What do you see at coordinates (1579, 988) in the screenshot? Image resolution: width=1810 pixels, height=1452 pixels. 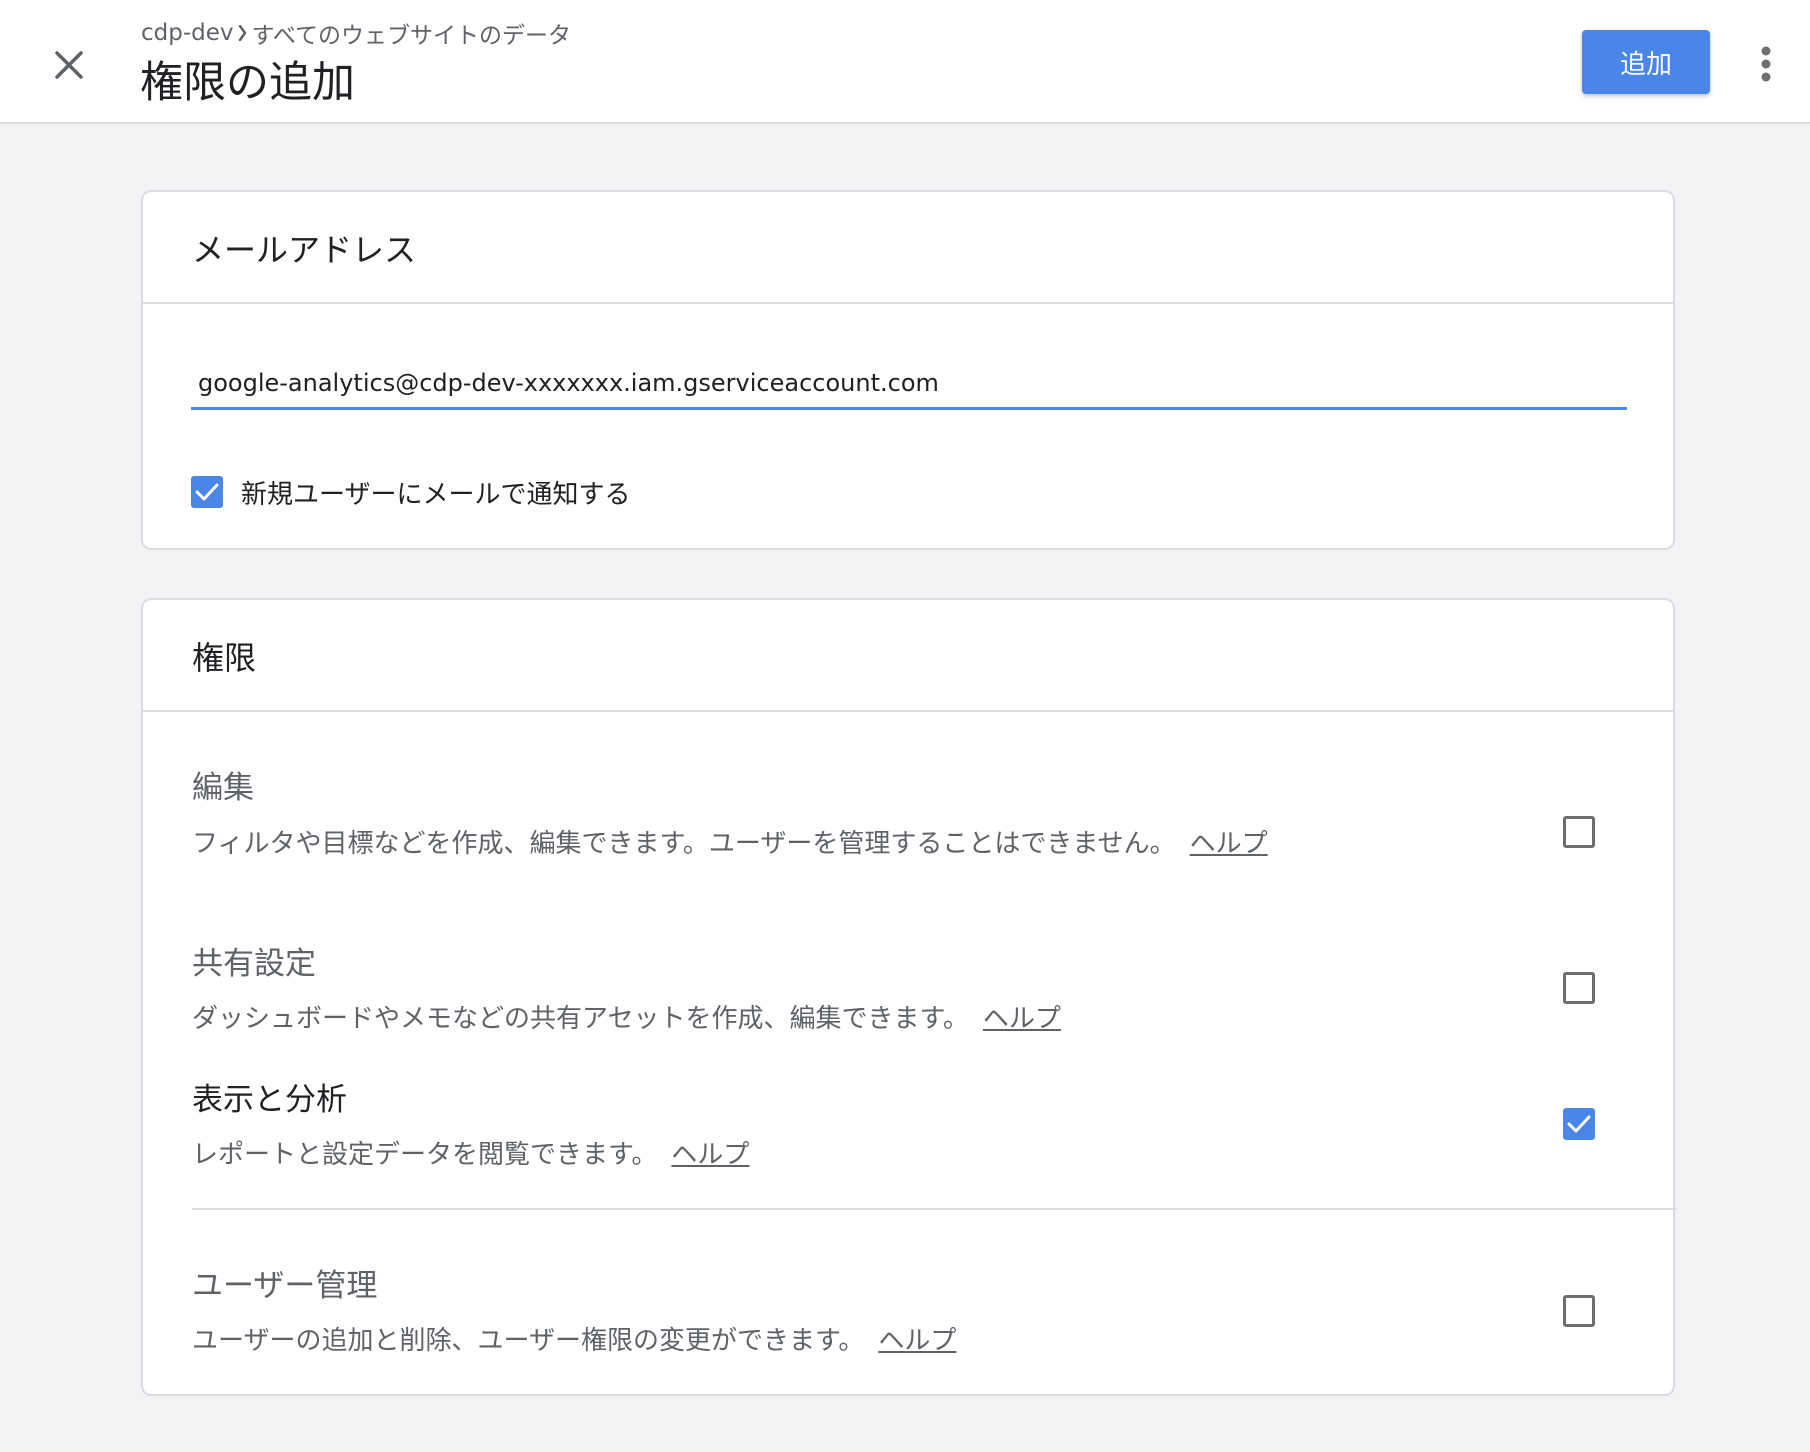 I see `permission-checkbox-collaborate` at bounding box center [1579, 988].